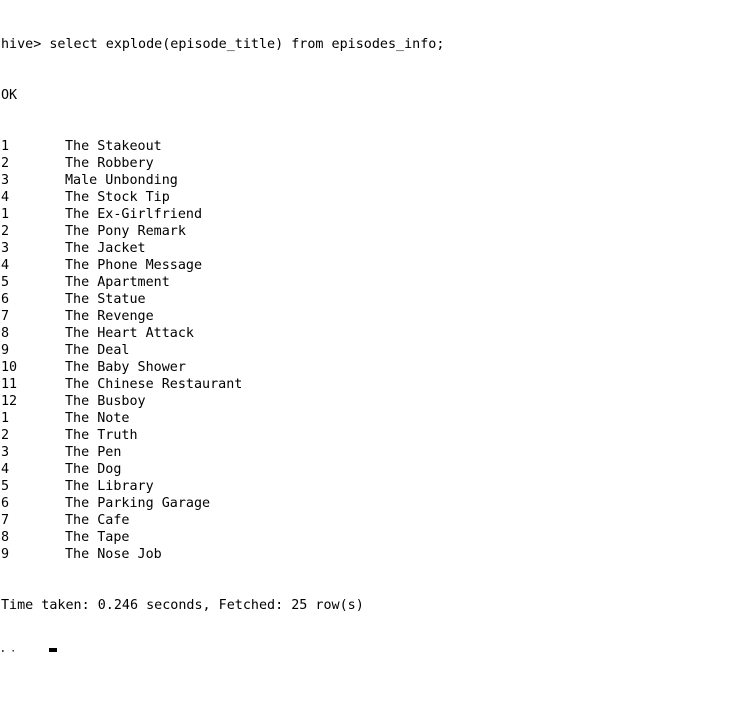 The image size is (740, 716). What do you see at coordinates (370, 469) in the screenshot?
I see `result-row: 4 The Dog` at bounding box center [370, 469].